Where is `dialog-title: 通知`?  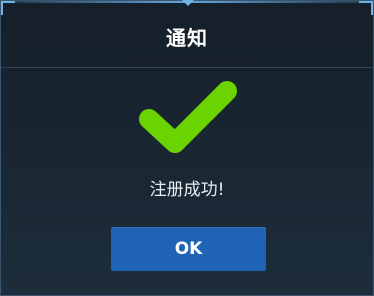
dialog-title: 通知 is located at coordinates (187, 37).